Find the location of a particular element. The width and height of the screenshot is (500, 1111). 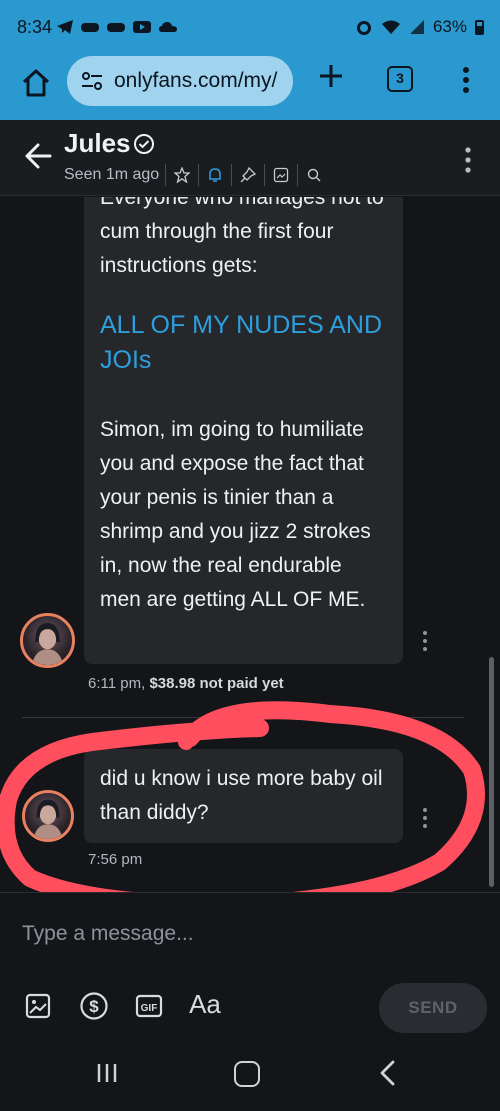

status-right-icons: 63% is located at coordinates (419, 27).